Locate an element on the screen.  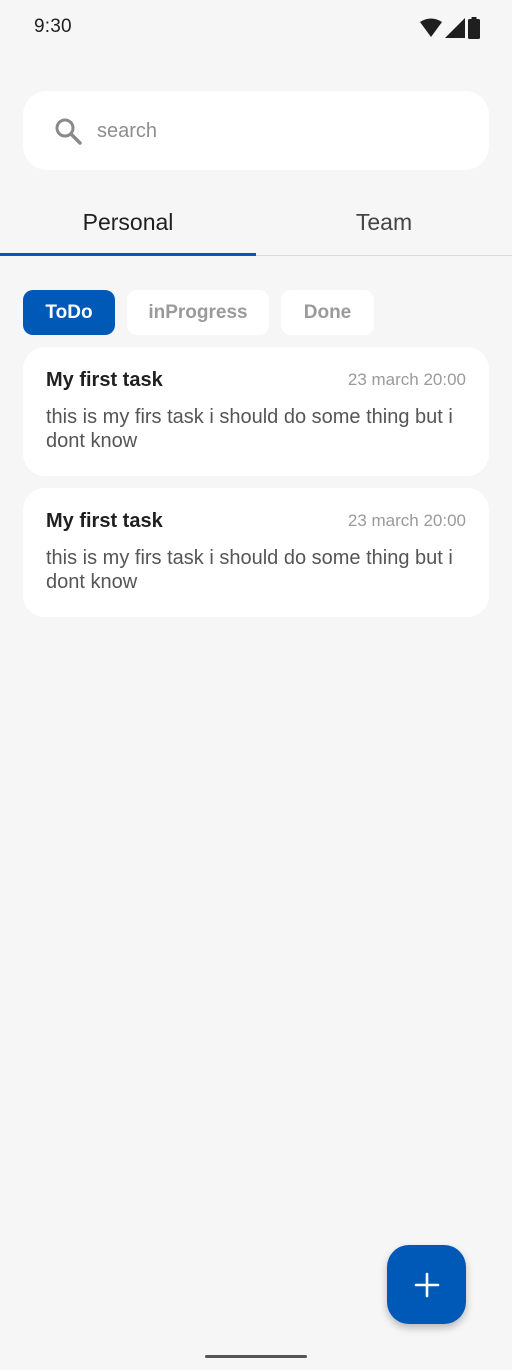
status-icons is located at coordinates (450, 28).